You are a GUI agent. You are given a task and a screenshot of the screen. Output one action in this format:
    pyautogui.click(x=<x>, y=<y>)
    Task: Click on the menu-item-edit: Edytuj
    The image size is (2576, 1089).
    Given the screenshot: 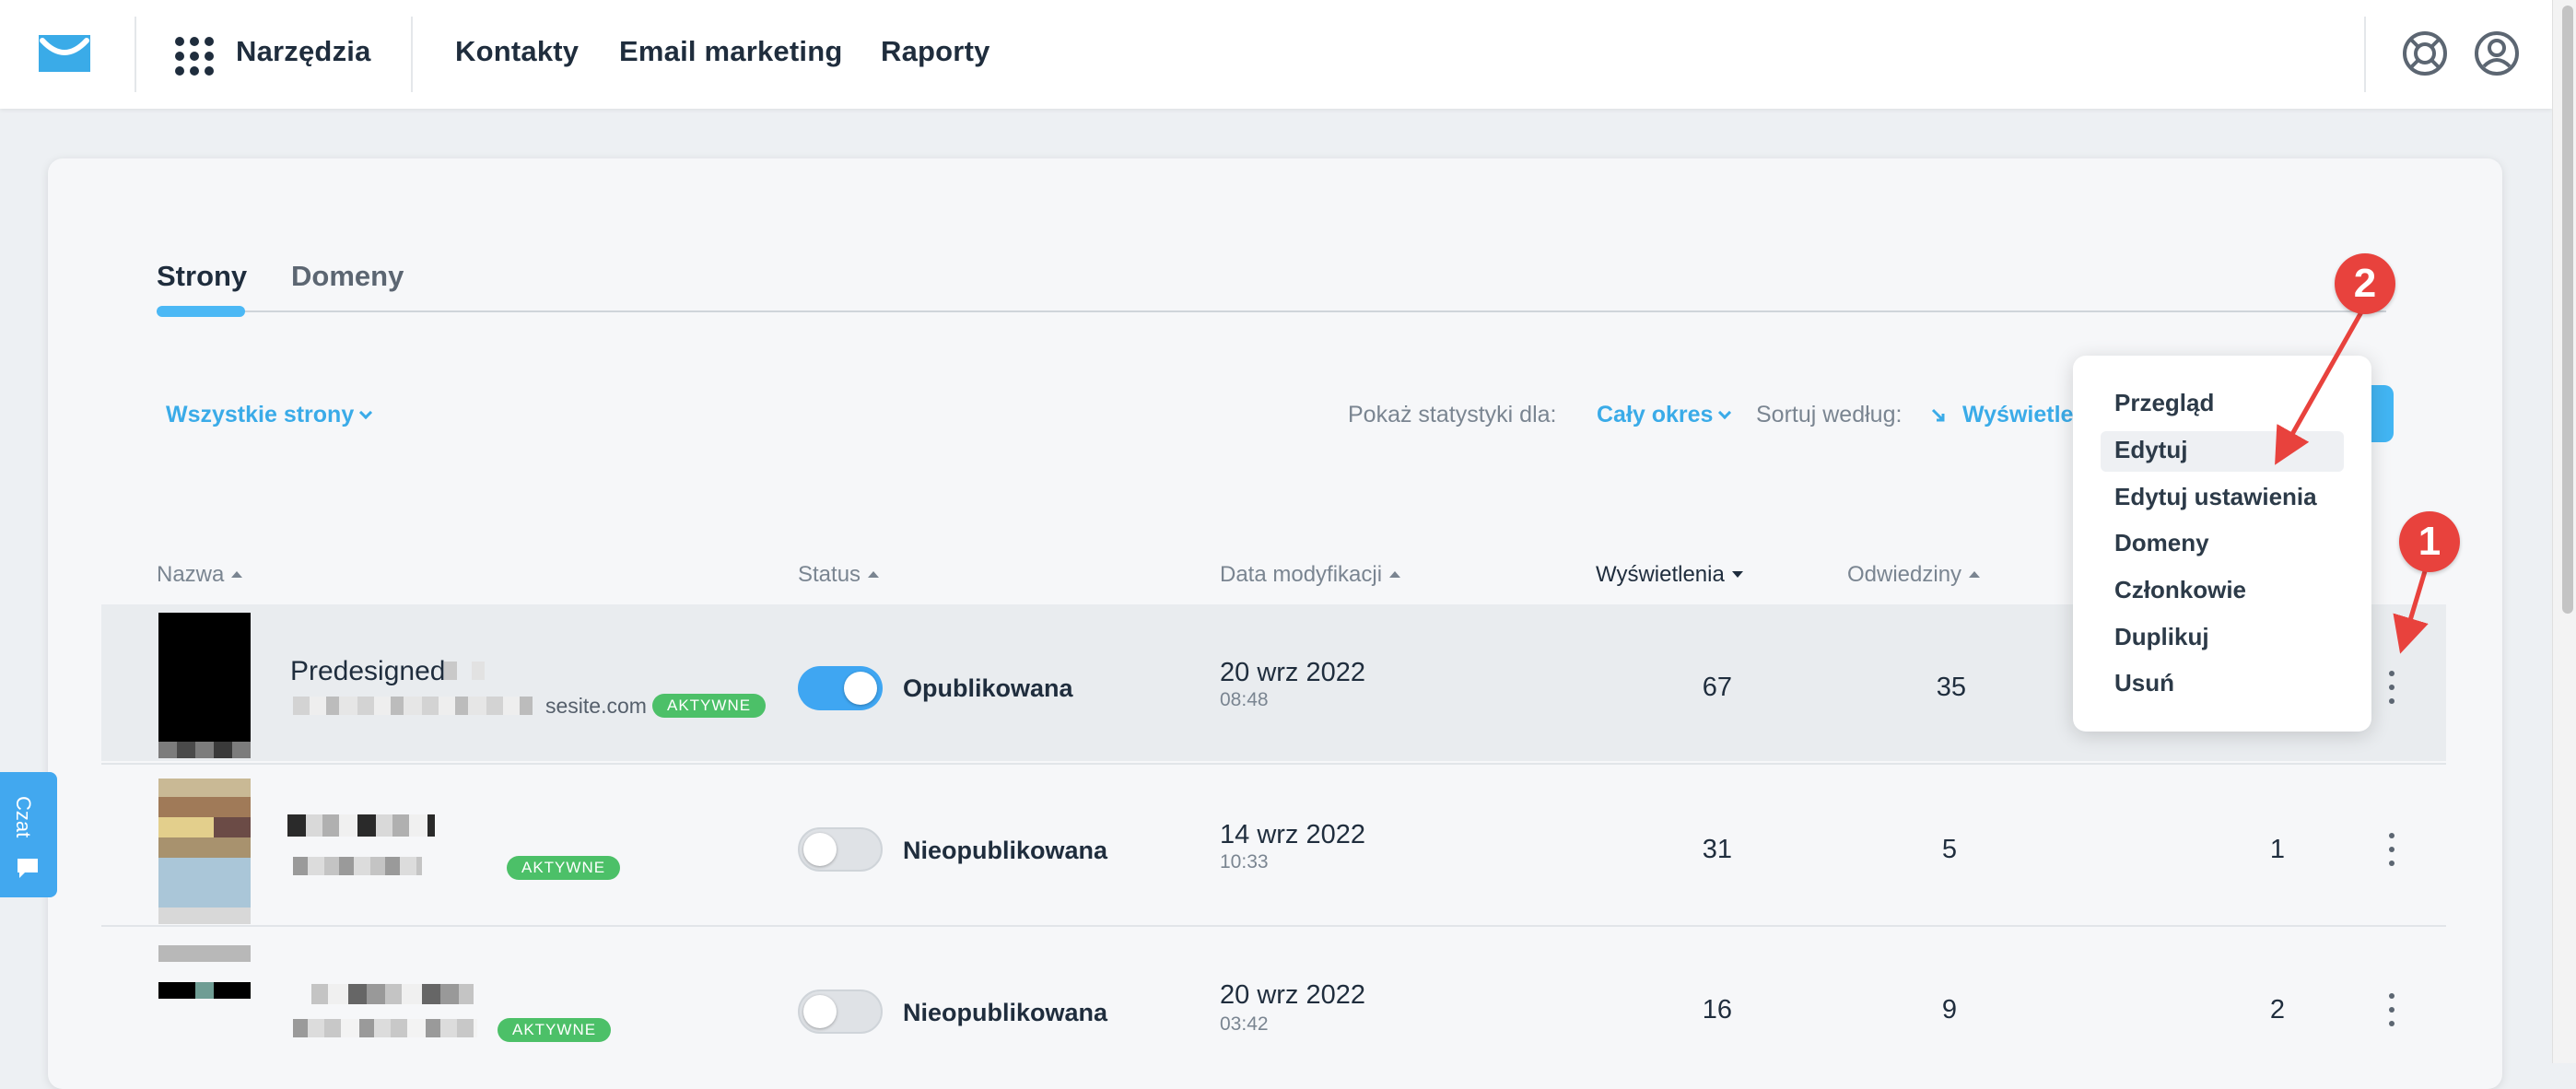 What is the action you would take?
    pyautogui.click(x=2150, y=450)
    